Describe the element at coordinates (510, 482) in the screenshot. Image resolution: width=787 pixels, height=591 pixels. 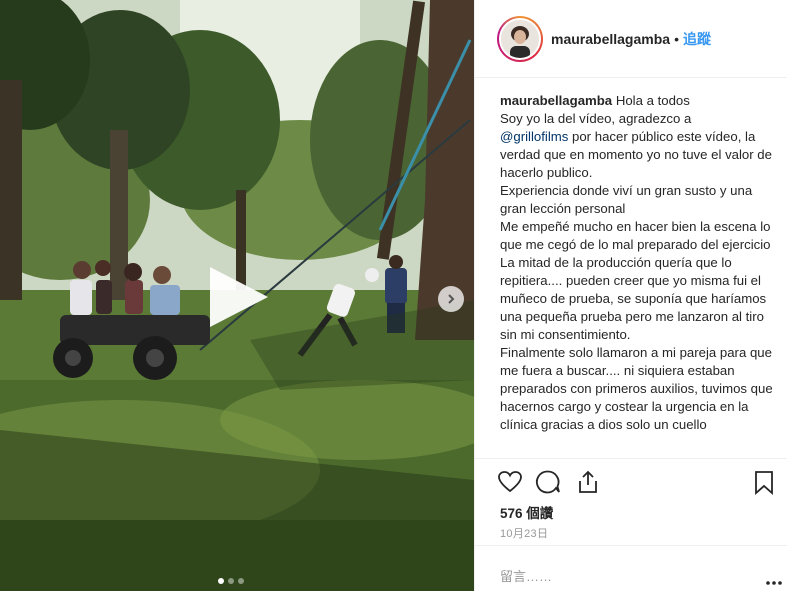
I see `heart-icon` at that location.